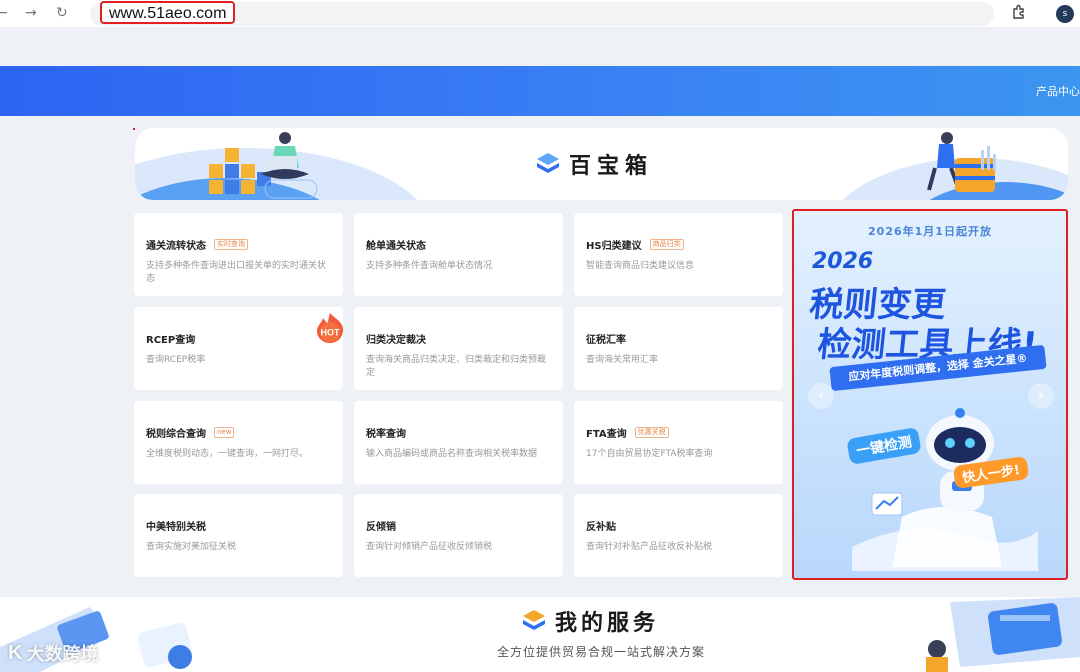 The image size is (1080, 672). What do you see at coordinates (614, 246) in the screenshot?
I see `card-title: HS归类建议` at bounding box center [614, 246].